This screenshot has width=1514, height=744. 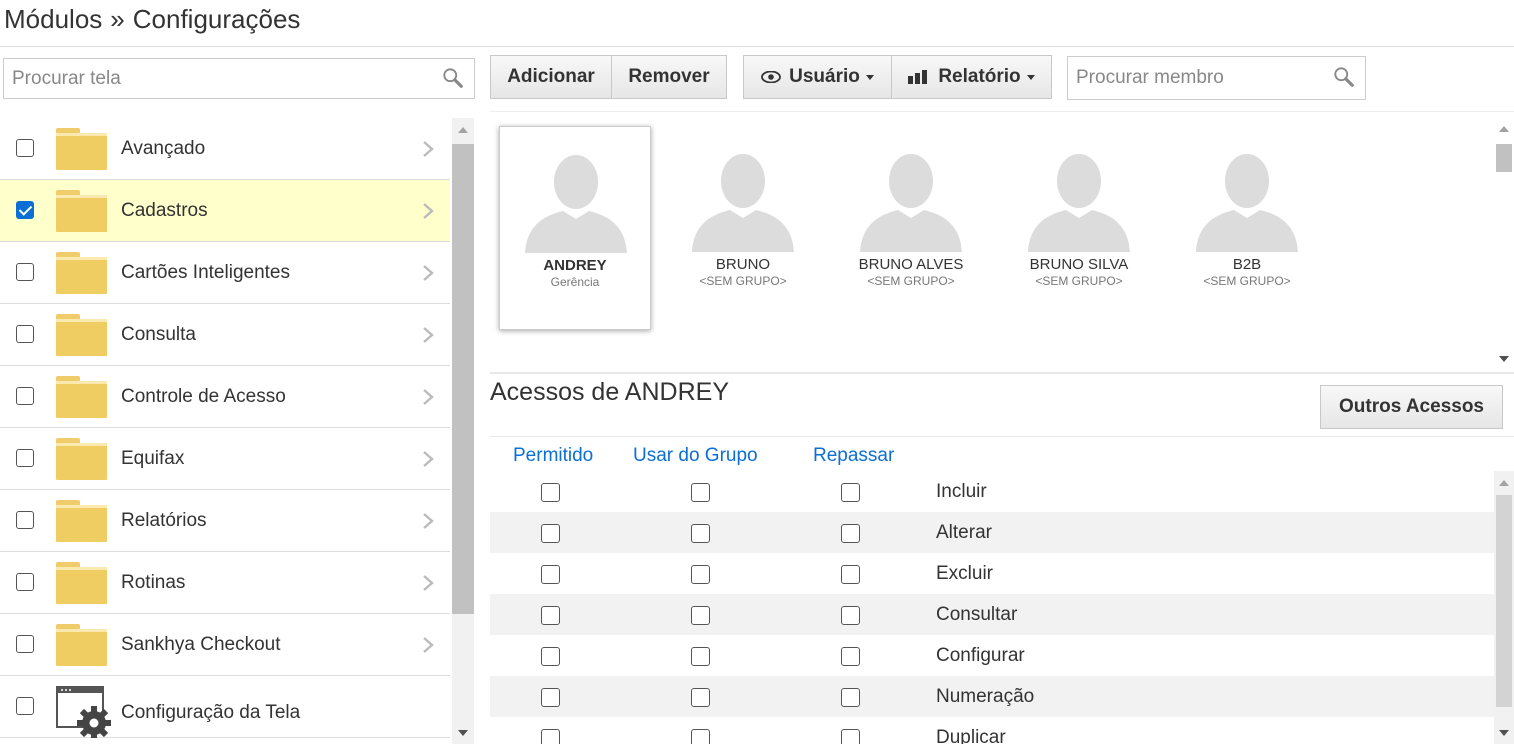 What do you see at coordinates (239, 78) in the screenshot?
I see `screen-search-input` at bounding box center [239, 78].